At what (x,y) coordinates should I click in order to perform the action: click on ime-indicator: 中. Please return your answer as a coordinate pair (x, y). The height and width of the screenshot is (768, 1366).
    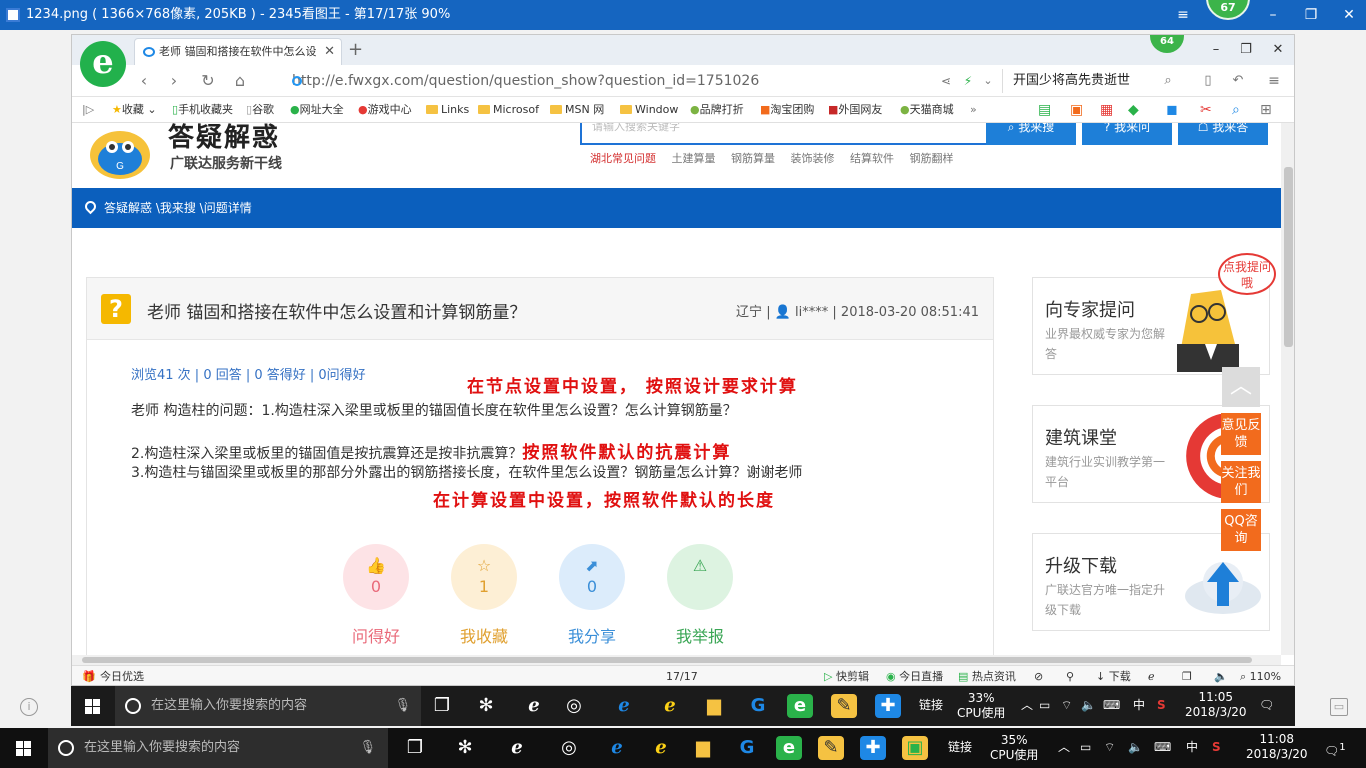
    Looking at the image, I should click on (1192, 747).